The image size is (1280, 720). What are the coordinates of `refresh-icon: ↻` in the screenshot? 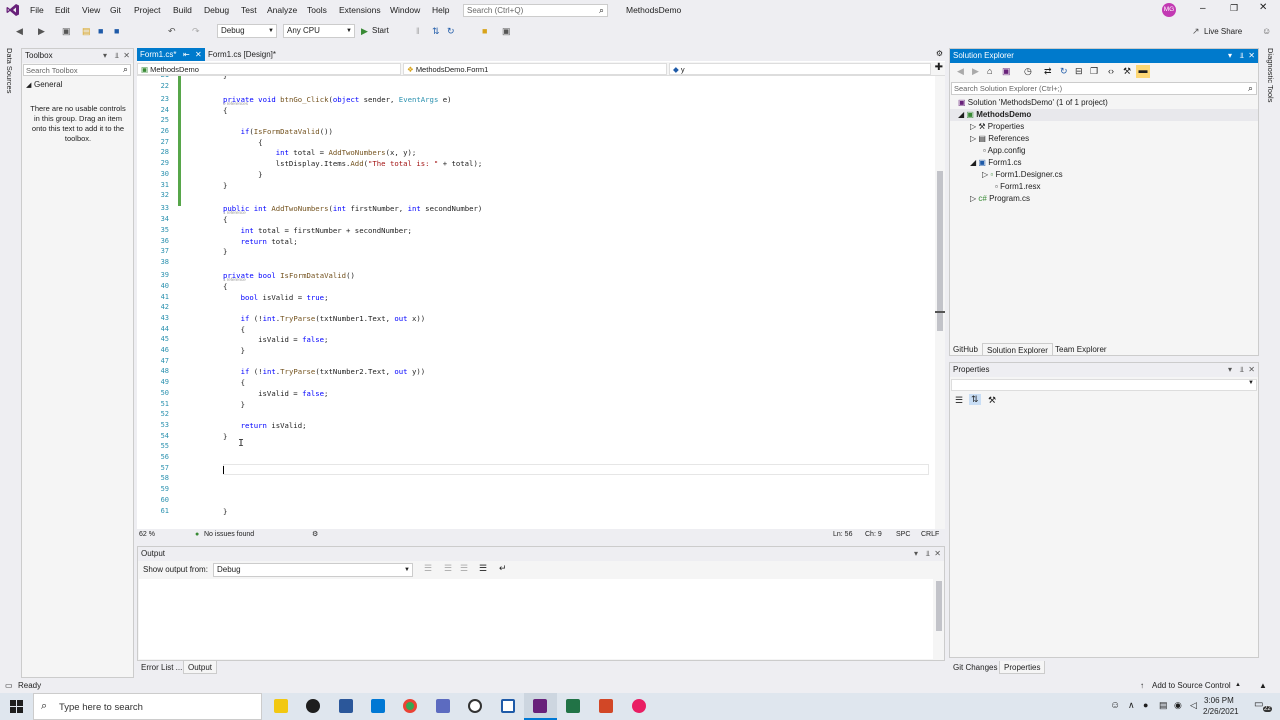 It's located at (1064, 71).